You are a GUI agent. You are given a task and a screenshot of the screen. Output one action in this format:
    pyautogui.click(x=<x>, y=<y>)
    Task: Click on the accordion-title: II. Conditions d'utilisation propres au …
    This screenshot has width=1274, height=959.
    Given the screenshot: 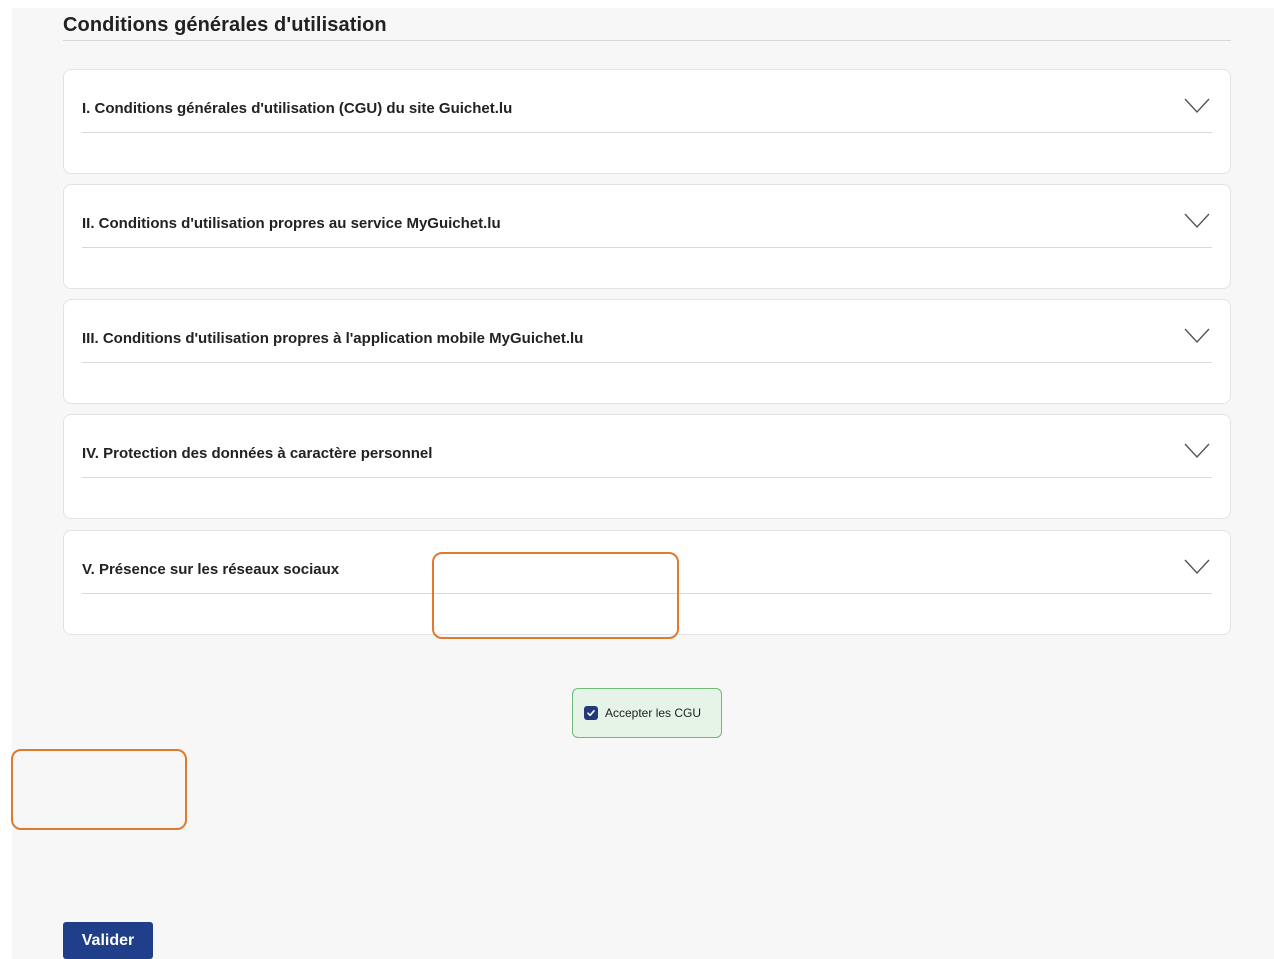 What is the action you would take?
    pyautogui.click(x=291, y=223)
    